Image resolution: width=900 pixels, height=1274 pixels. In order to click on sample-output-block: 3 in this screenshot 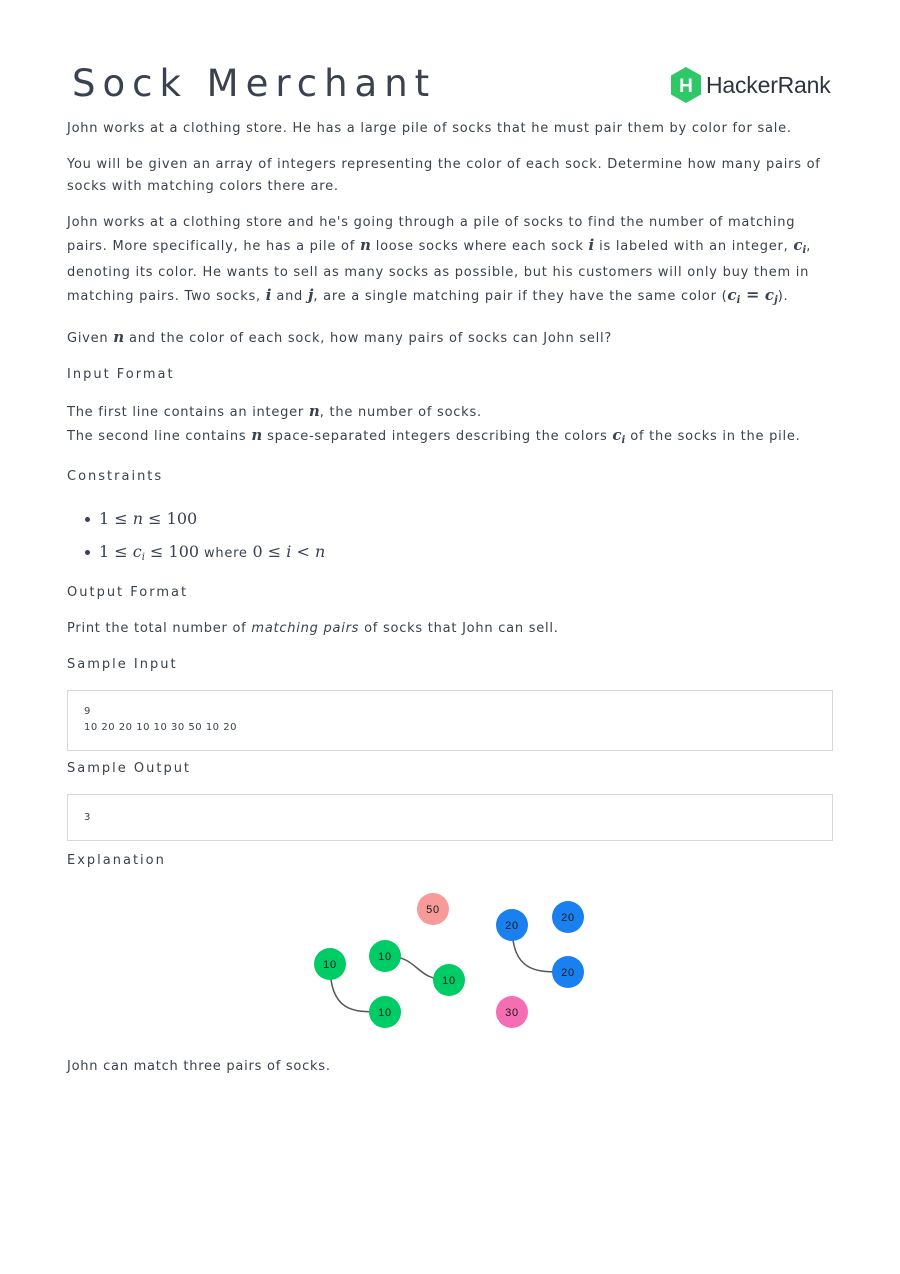, I will do `click(450, 817)`.